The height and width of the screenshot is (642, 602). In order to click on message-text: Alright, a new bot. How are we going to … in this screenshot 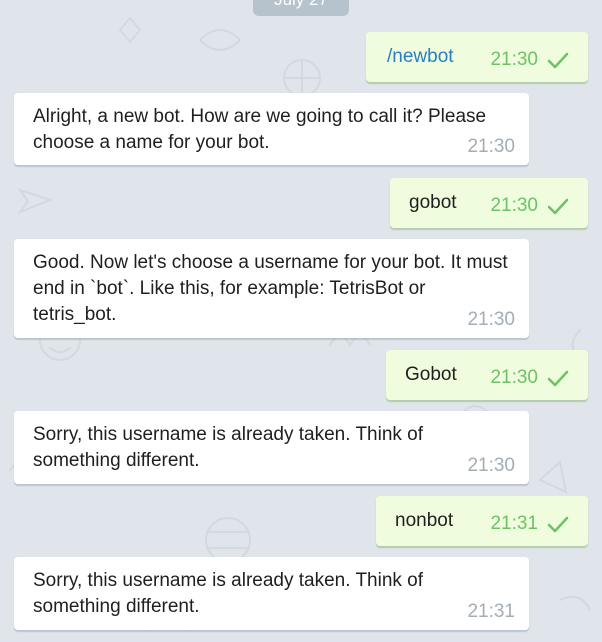, I will do `click(260, 129)`.